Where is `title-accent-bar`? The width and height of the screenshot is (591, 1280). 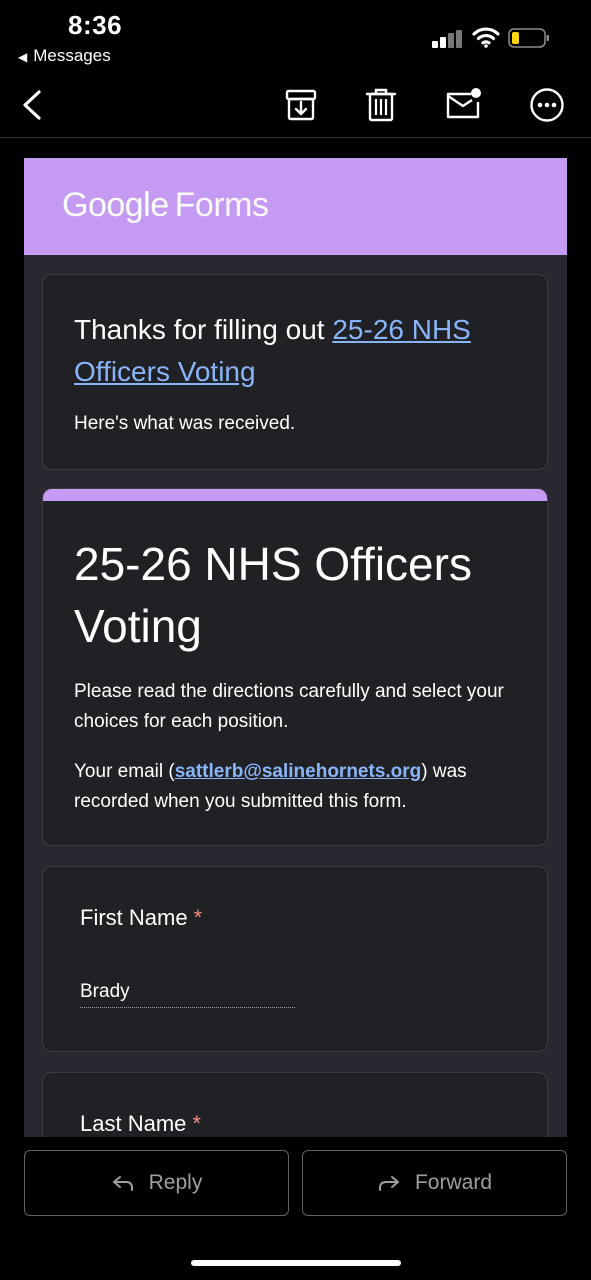 title-accent-bar is located at coordinates (295, 495).